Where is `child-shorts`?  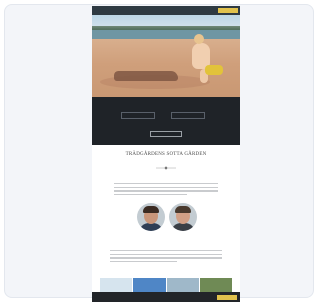 child-shorts is located at coordinates (214, 70).